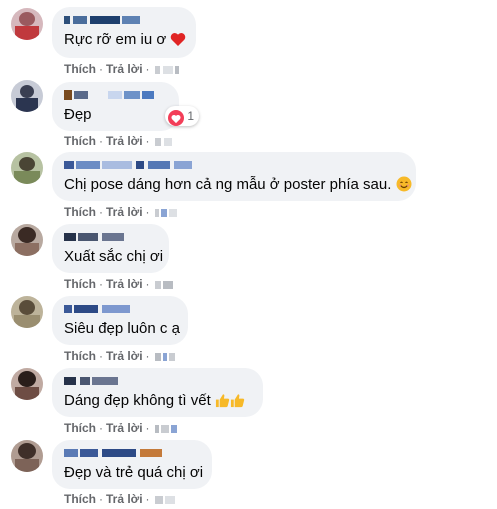 This screenshot has height=509, width=497. I want to click on comment-text: Đẹp, so click(78, 114).